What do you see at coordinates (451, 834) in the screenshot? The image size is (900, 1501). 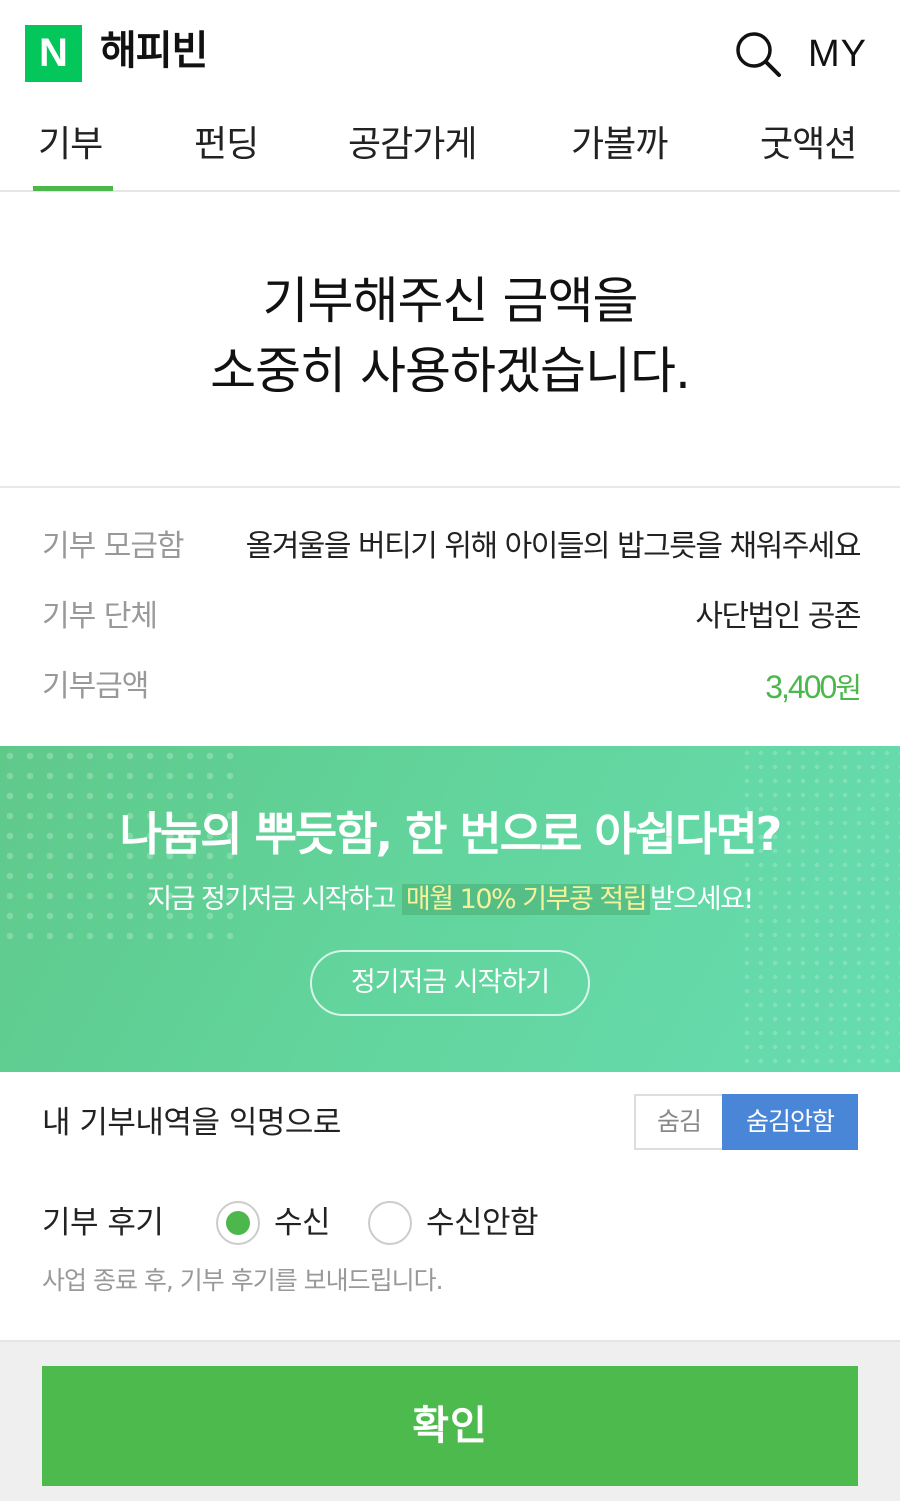 I see `banner-title: 나눔의 뿌듯함, 한 번으로 아쉽다면?` at bounding box center [451, 834].